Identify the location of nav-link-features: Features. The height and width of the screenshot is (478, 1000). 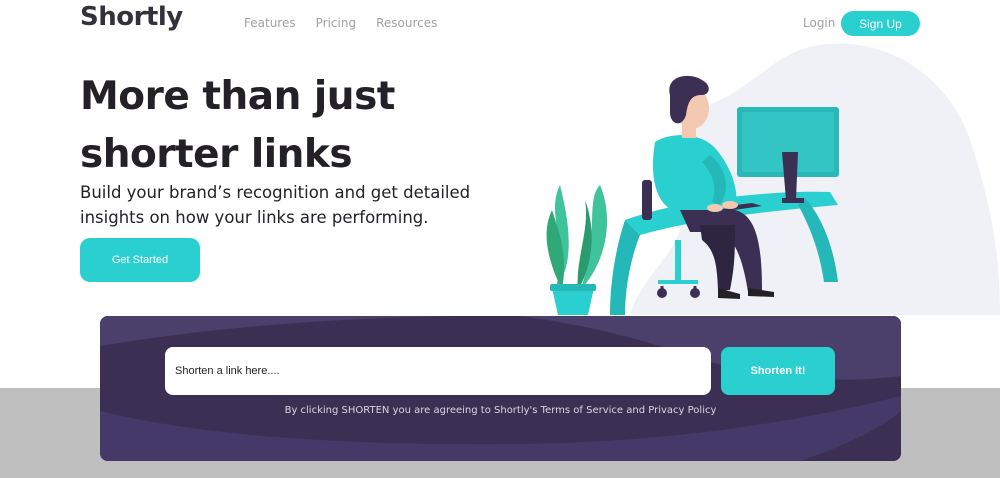
(270, 23).